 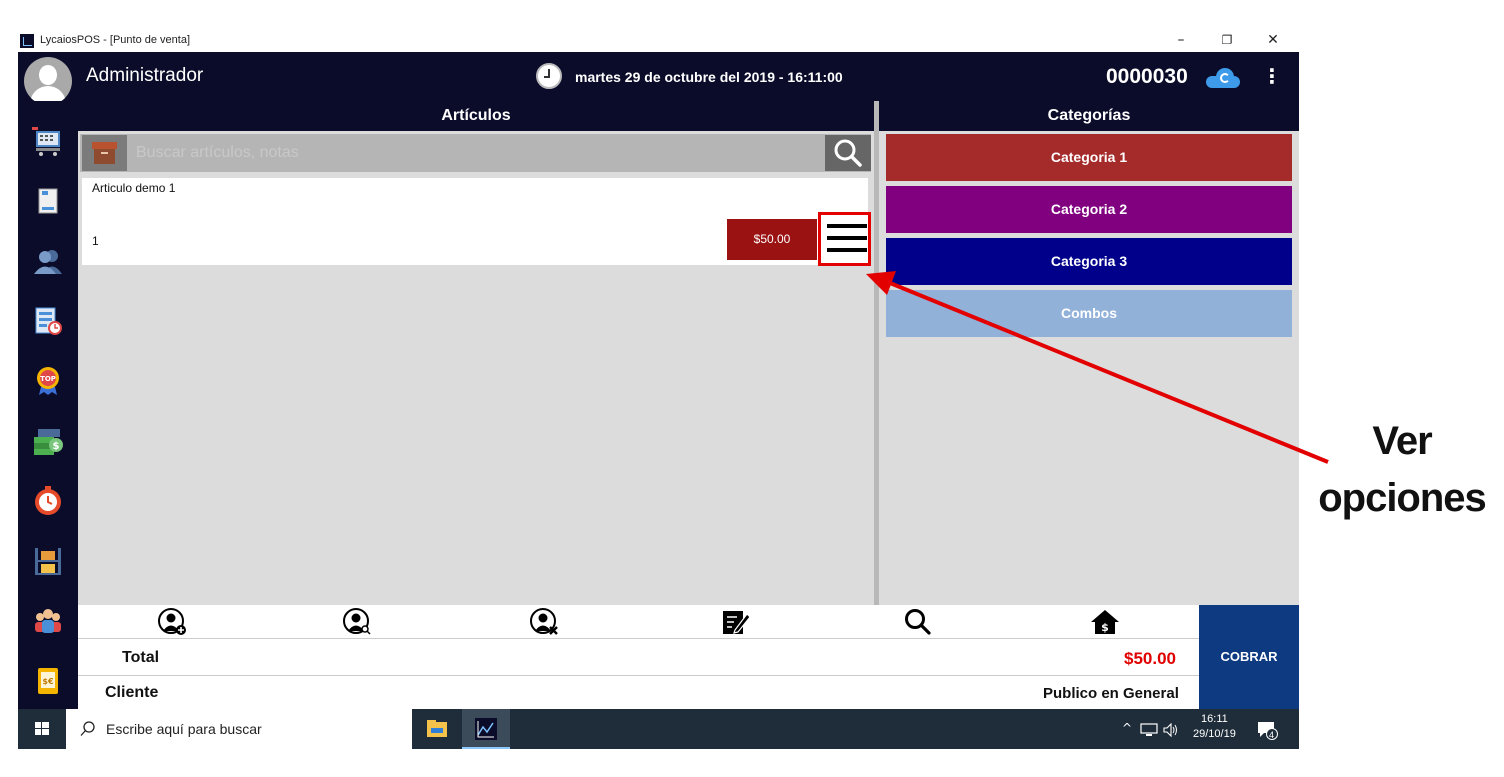 What do you see at coordinates (1402, 470) in the screenshot?
I see `annotation-label: Ver opciones` at bounding box center [1402, 470].